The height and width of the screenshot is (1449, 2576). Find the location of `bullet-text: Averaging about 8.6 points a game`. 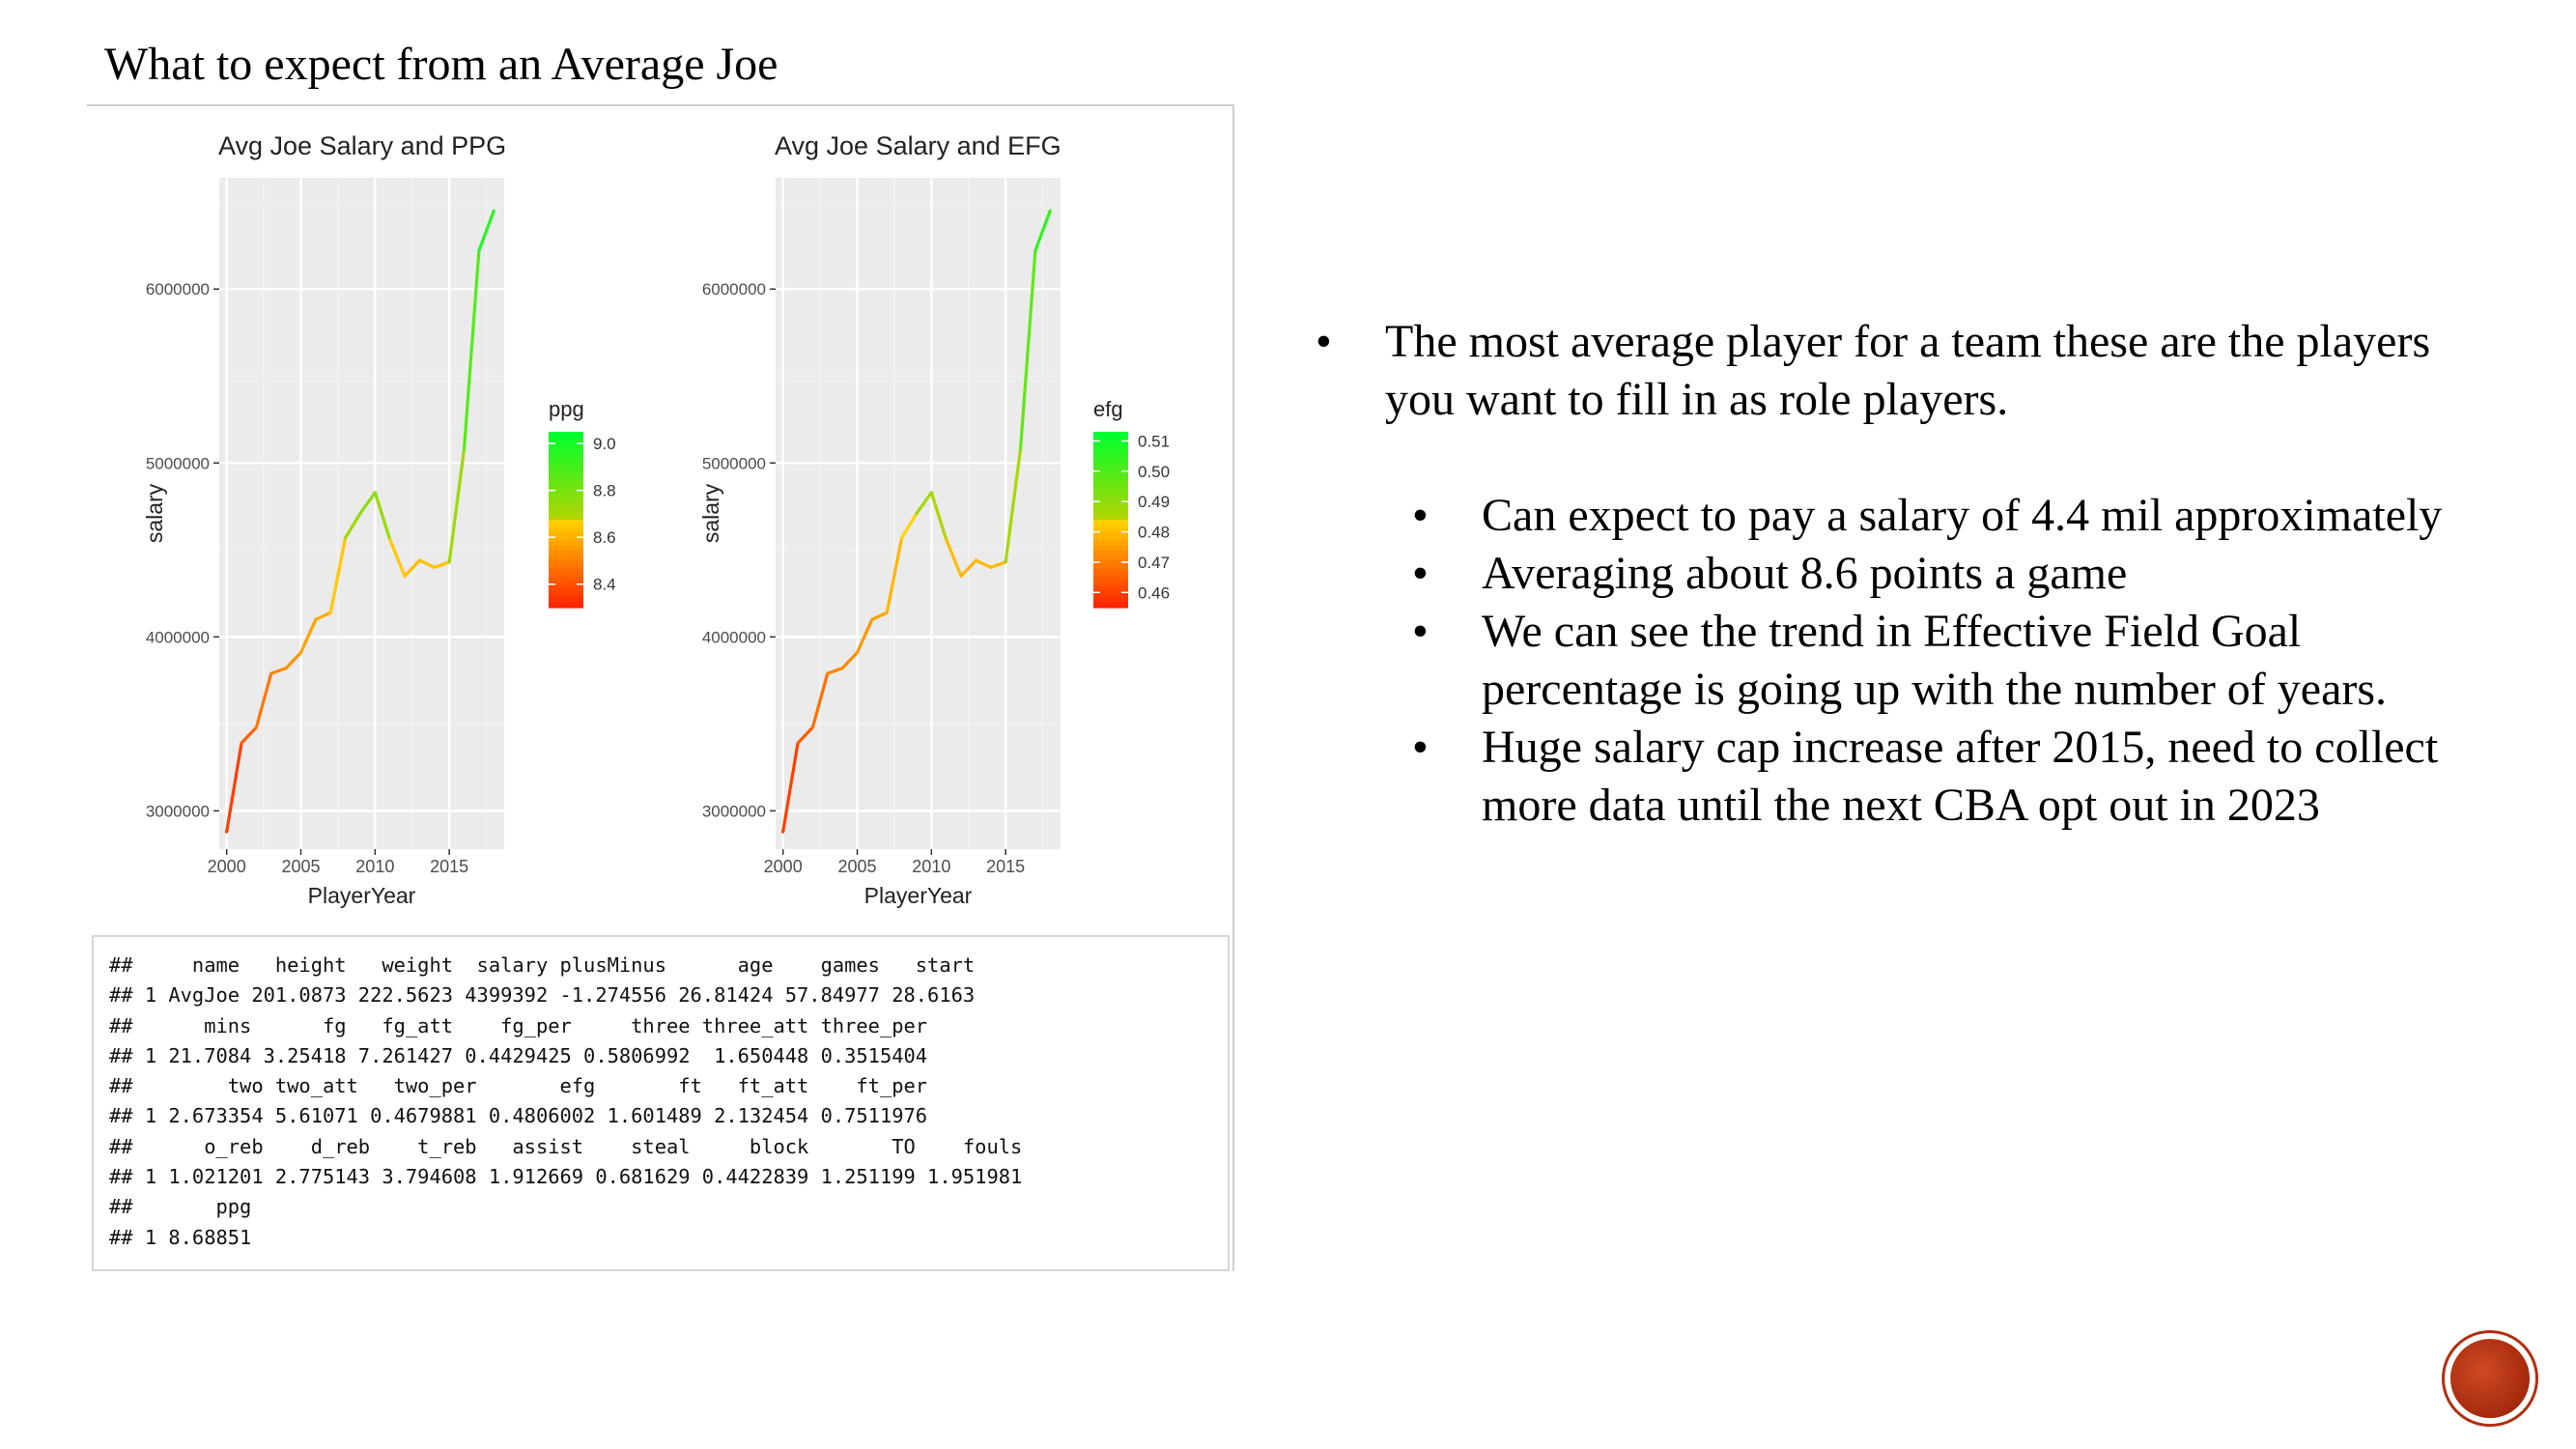

bullet-text: Averaging about 8.6 points a game is located at coordinates (1805, 573).